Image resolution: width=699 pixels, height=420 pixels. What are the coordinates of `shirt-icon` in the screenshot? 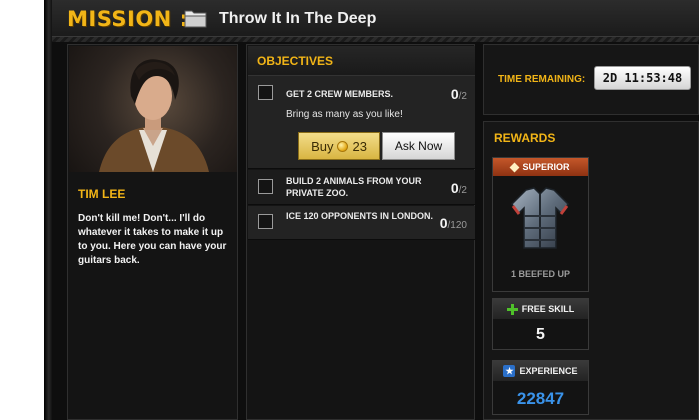 It's located at (540, 218).